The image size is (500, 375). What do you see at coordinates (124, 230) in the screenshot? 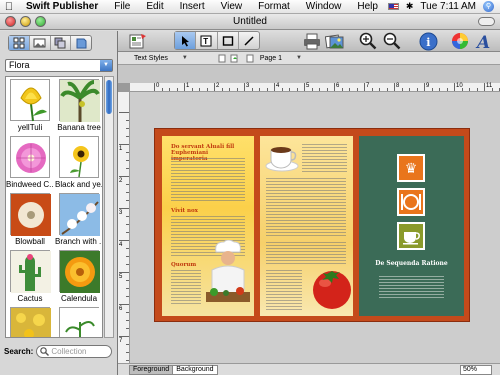
I see `vertical-ruler: 1 2 3 4 5 6 7` at bounding box center [124, 230].